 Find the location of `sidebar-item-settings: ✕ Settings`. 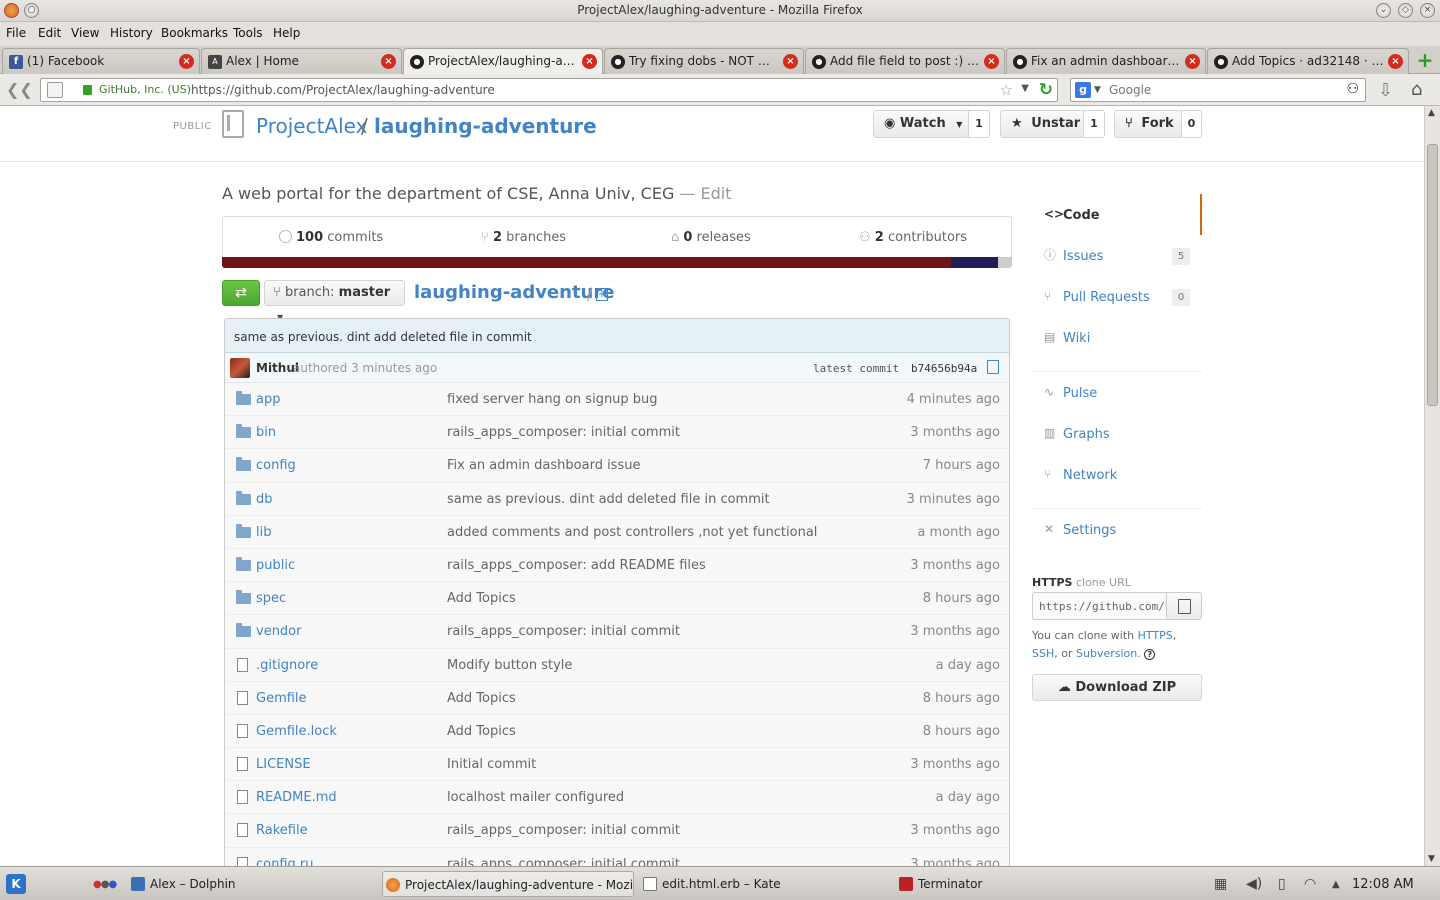

sidebar-item-settings: ✕ Settings is located at coordinates (1117, 529).